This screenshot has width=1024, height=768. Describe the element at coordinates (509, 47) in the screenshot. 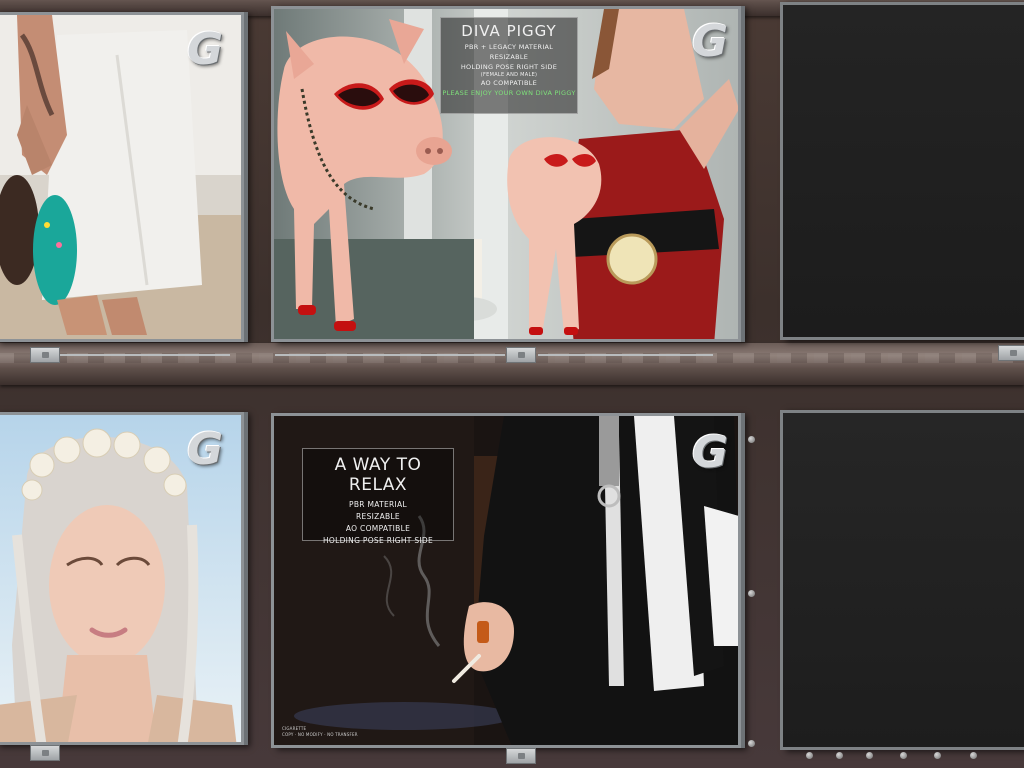

I see `feature-line: PBR + LEGACY MATERIAL` at that location.